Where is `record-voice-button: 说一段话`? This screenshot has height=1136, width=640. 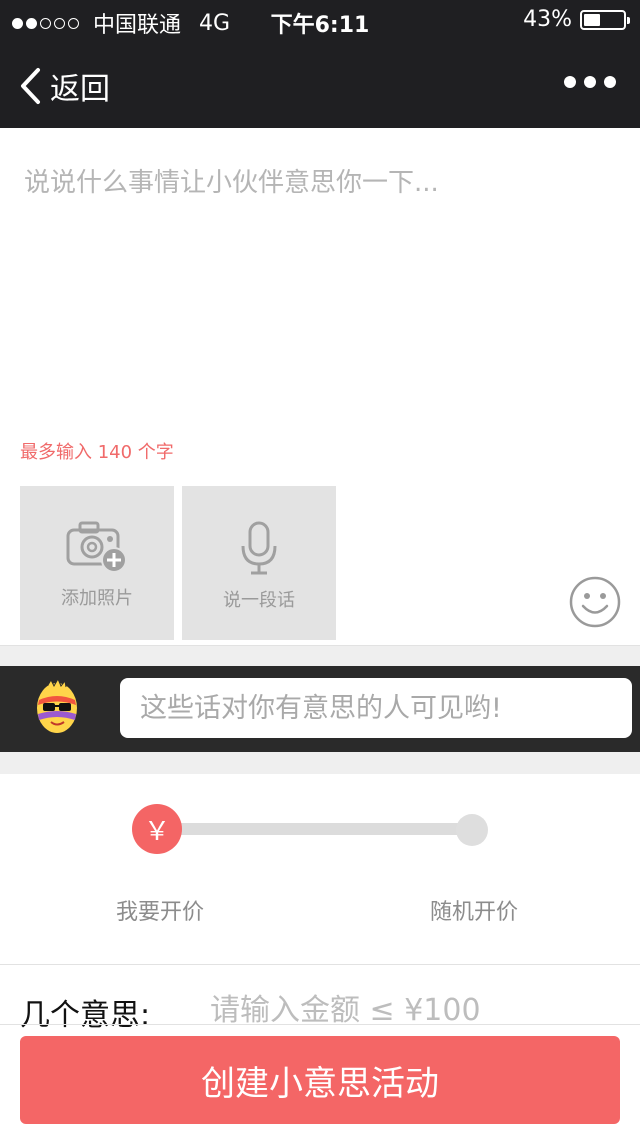 record-voice-button: 说一段话 is located at coordinates (259, 563).